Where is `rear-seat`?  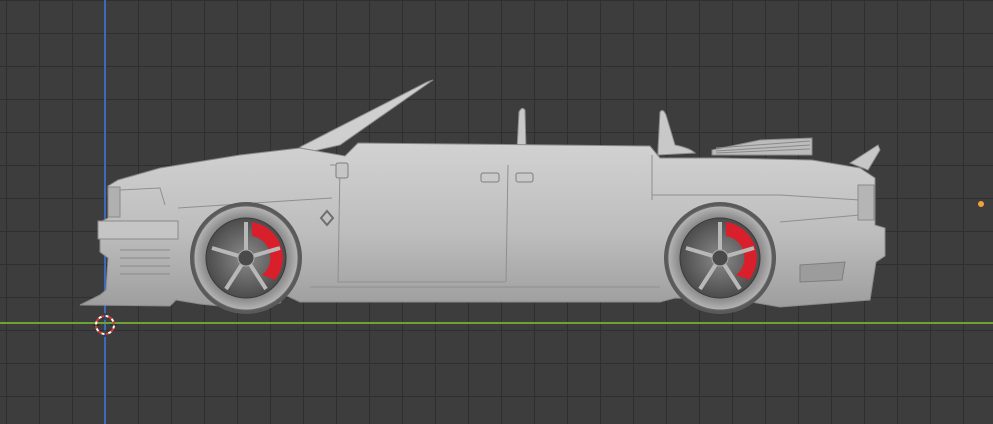
rear-seat is located at coordinates (677, 133).